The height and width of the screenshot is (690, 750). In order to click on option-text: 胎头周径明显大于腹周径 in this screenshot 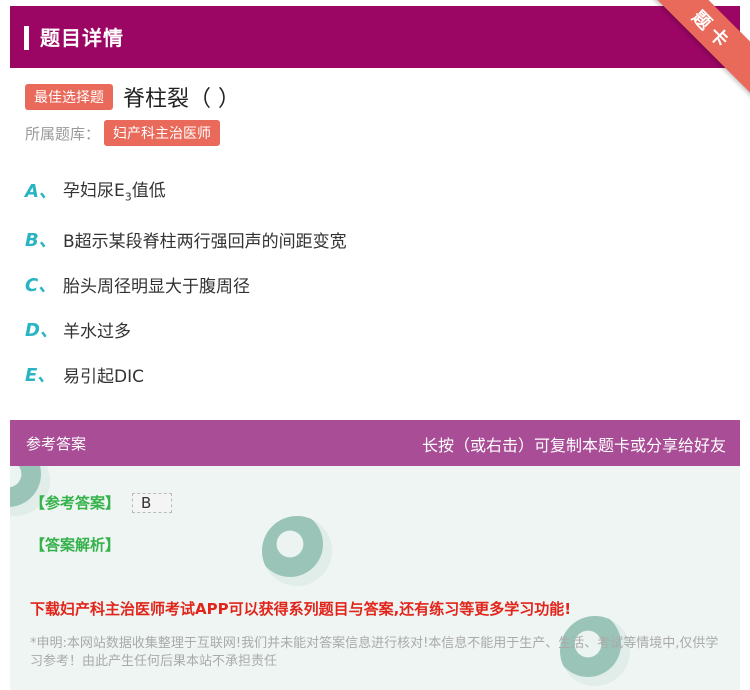, I will do `click(156, 286)`.